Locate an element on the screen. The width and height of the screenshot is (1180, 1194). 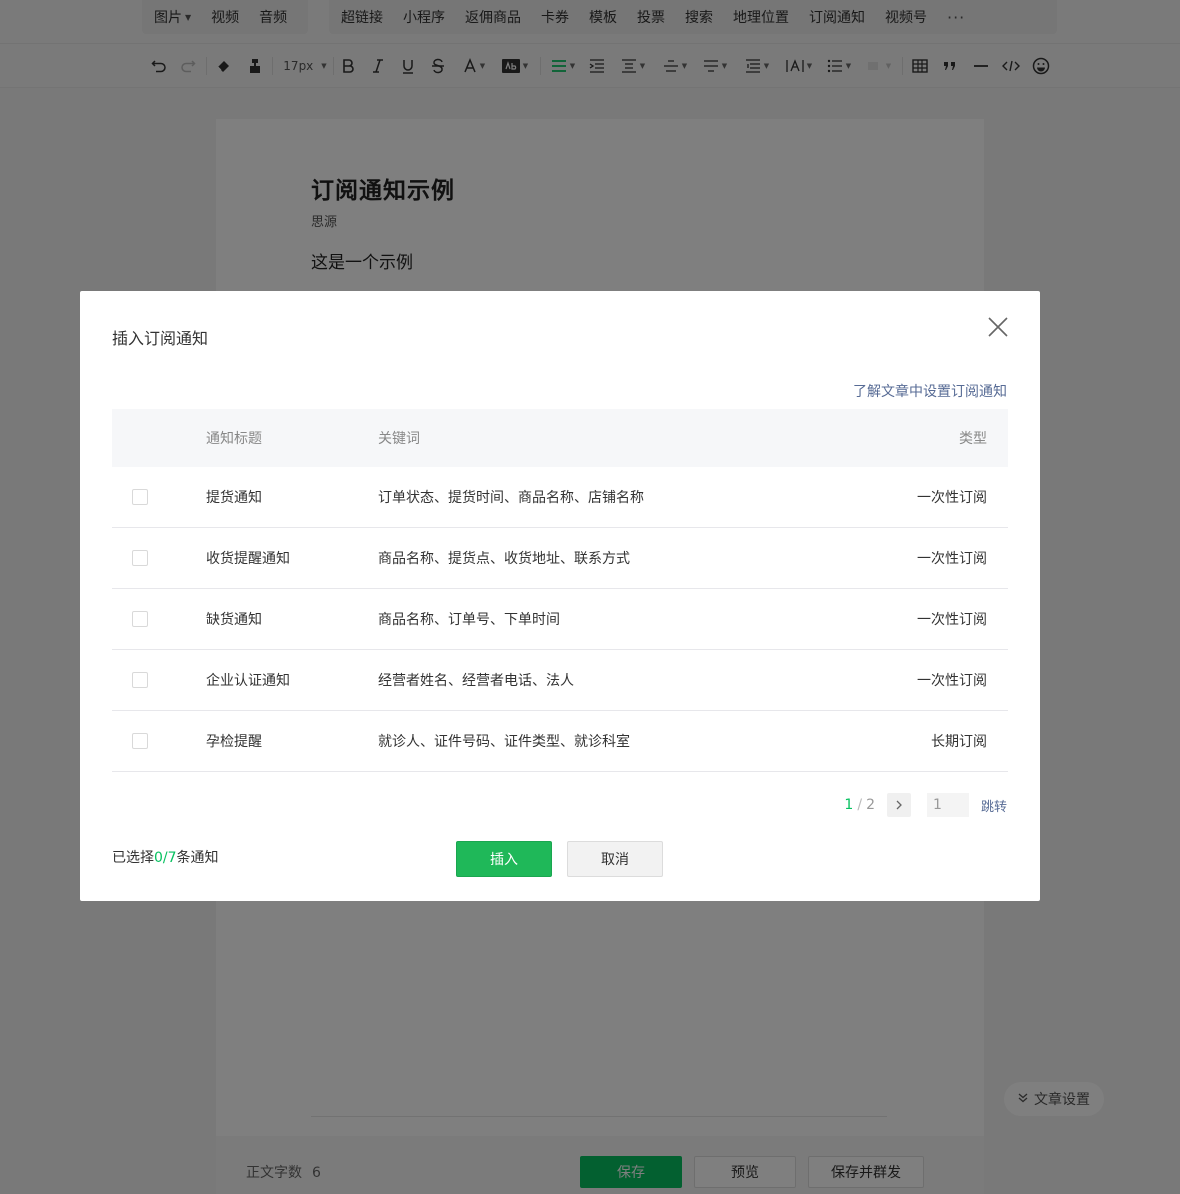
selection-count-value: 0/7 is located at coordinates (165, 858).